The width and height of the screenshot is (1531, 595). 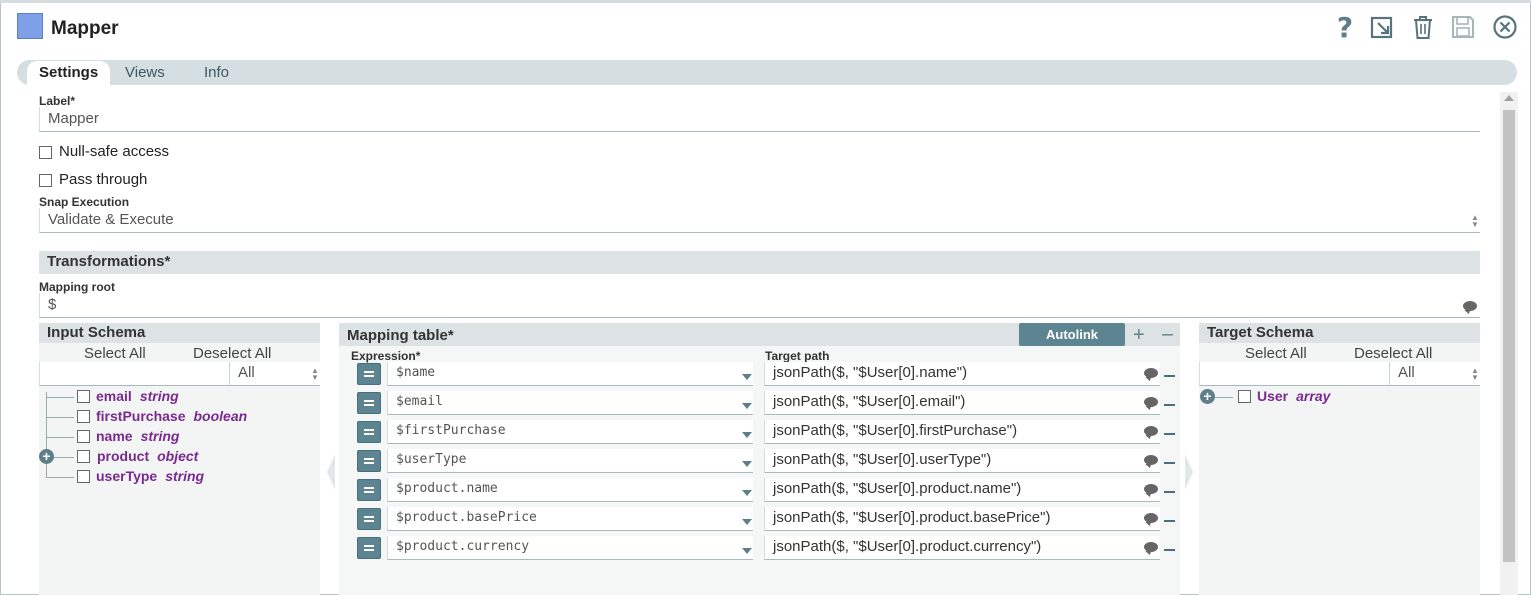 I want to click on target-path-caption: Target path, so click(x=797, y=356).